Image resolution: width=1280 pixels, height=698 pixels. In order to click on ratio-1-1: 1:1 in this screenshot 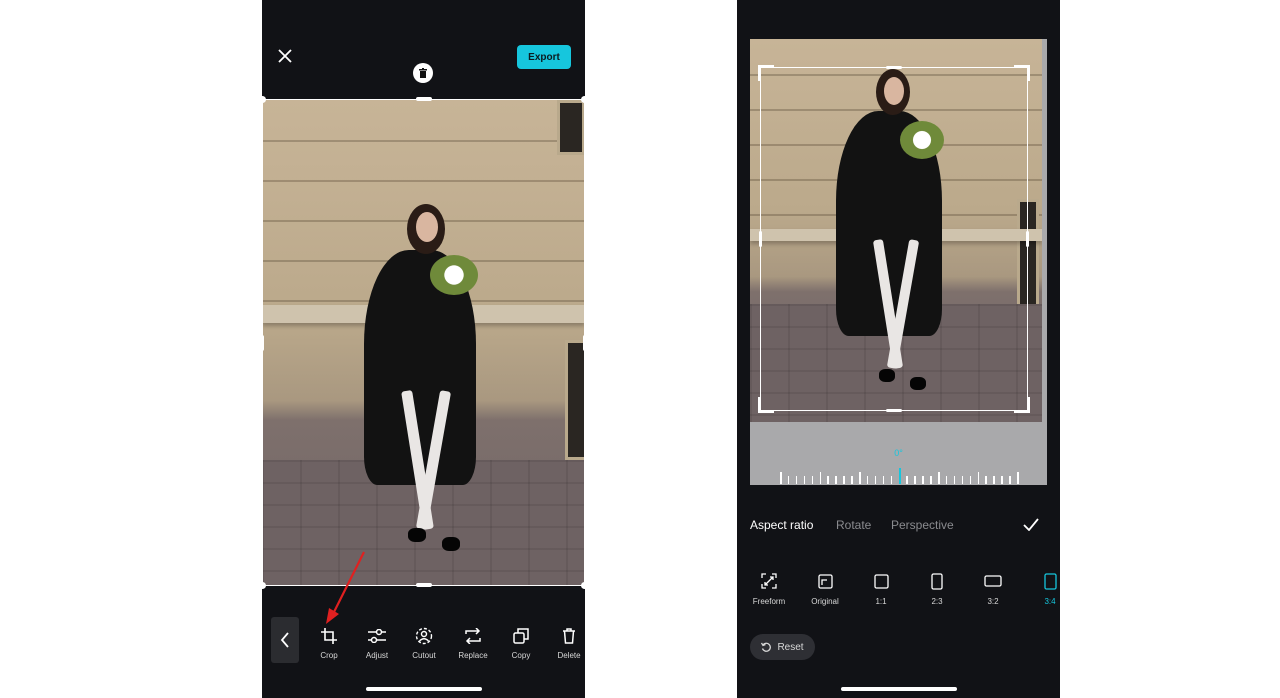, I will do `click(881, 588)`.